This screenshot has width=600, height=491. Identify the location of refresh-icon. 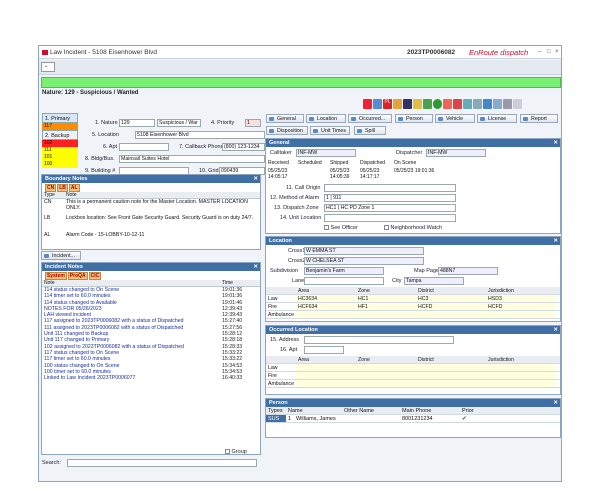
(487, 104).